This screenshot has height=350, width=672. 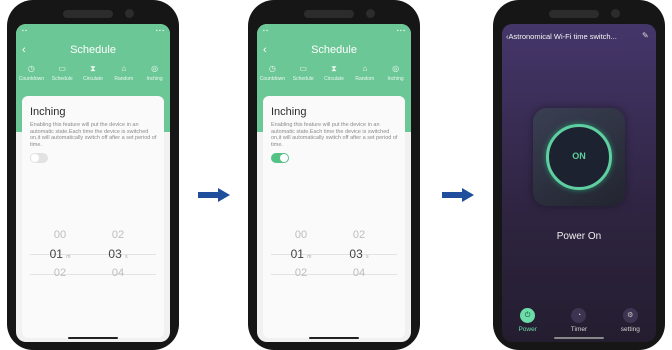 What do you see at coordinates (60, 235) in the screenshot?
I see `wheel-value: 00` at bounding box center [60, 235].